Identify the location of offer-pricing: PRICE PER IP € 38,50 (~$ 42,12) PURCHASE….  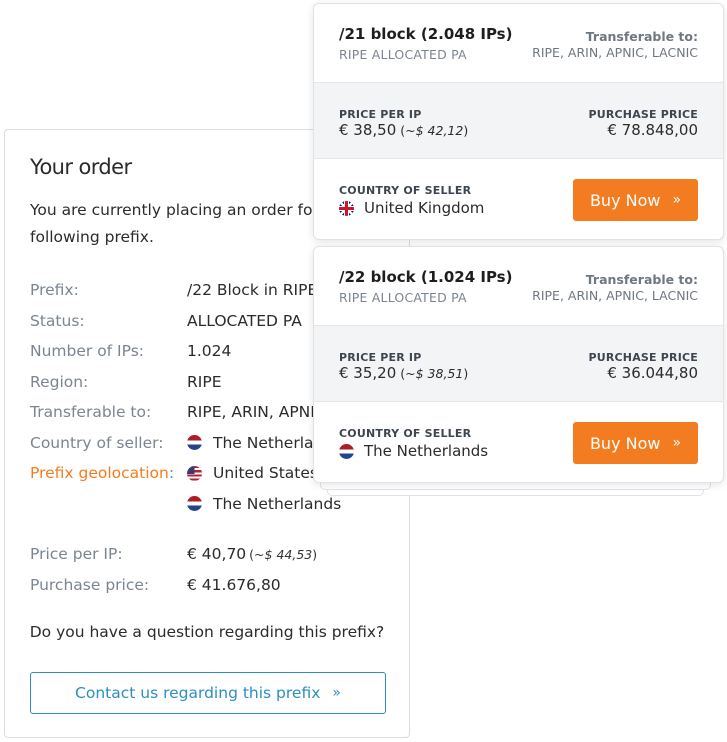
(518, 121).